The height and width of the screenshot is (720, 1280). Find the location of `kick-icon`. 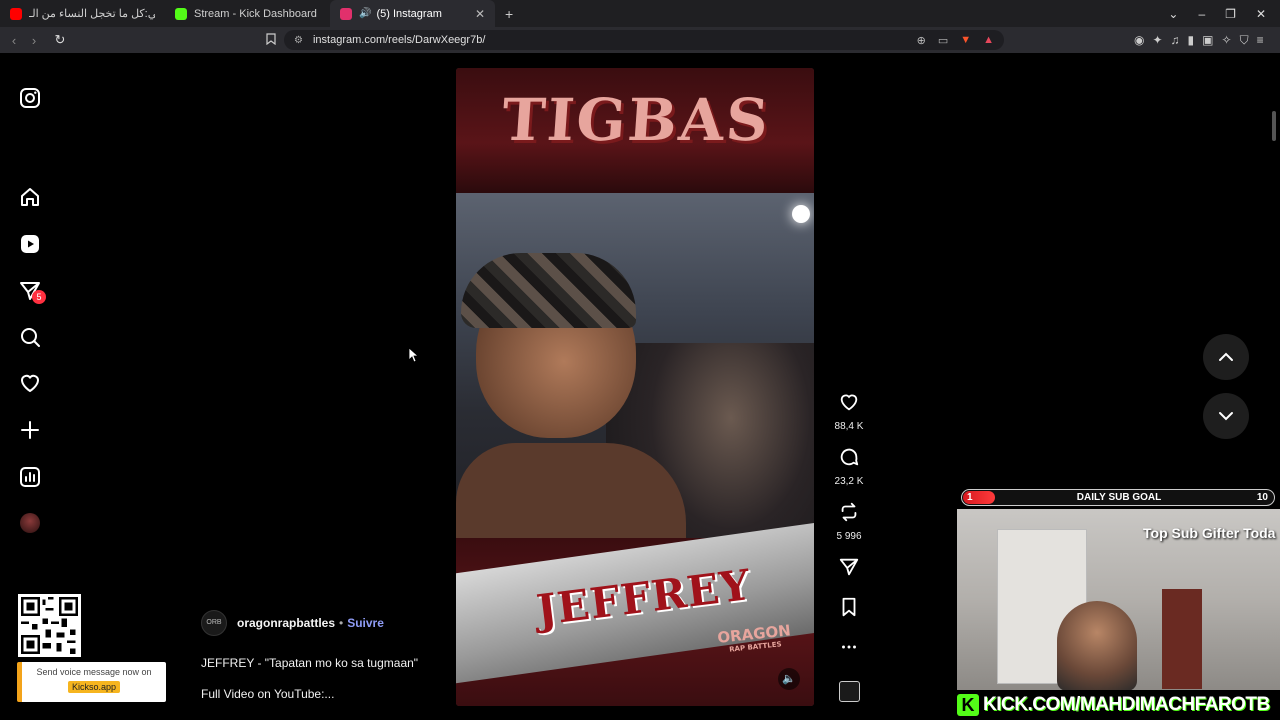

kick-icon is located at coordinates (181, 13).